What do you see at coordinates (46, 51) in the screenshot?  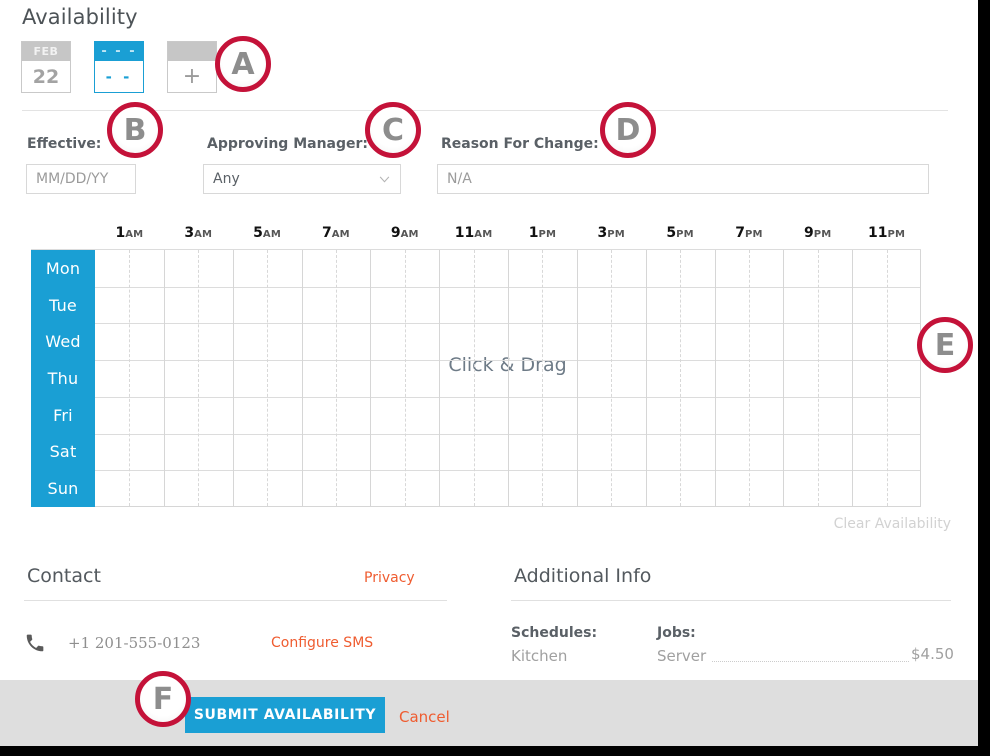 I see `date-tile-month: FEB` at bounding box center [46, 51].